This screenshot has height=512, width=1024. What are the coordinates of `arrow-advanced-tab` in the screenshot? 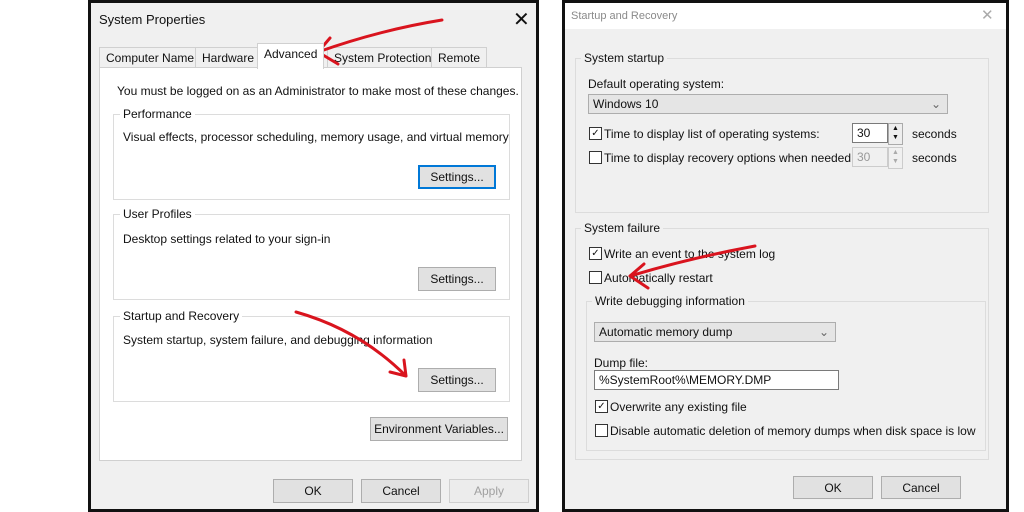 It's located at (380, 42).